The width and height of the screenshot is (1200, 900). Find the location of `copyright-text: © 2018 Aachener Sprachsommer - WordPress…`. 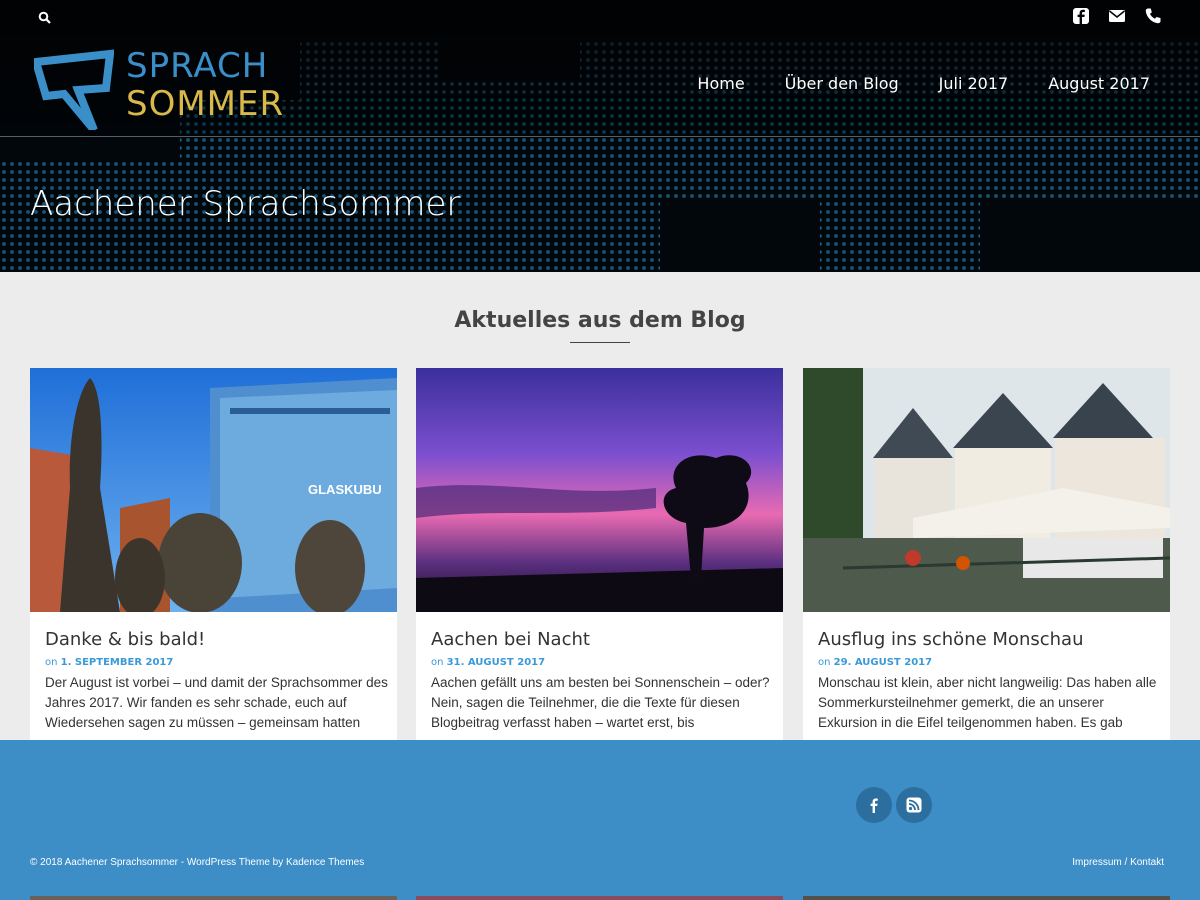

copyright-text: © 2018 Aachener Sprachsommer - WordPress… is located at coordinates (197, 862).